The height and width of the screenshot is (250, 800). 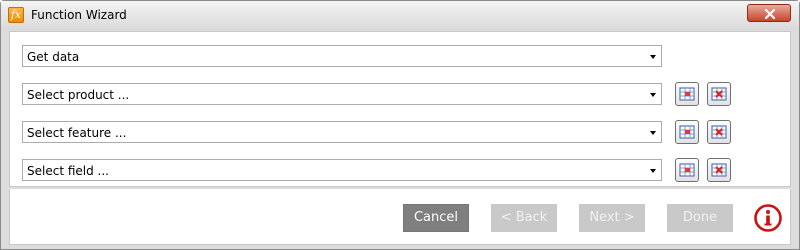 What do you see at coordinates (79, 15) in the screenshot?
I see `window-title: Function Wizard` at bounding box center [79, 15].